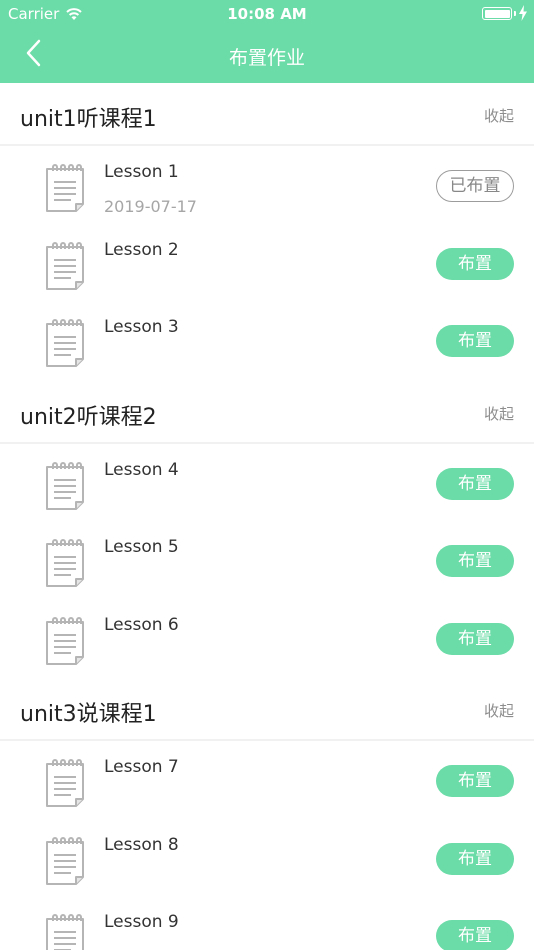 The width and height of the screenshot is (534, 950). I want to click on lesson-name: Lesson 6, so click(141, 624).